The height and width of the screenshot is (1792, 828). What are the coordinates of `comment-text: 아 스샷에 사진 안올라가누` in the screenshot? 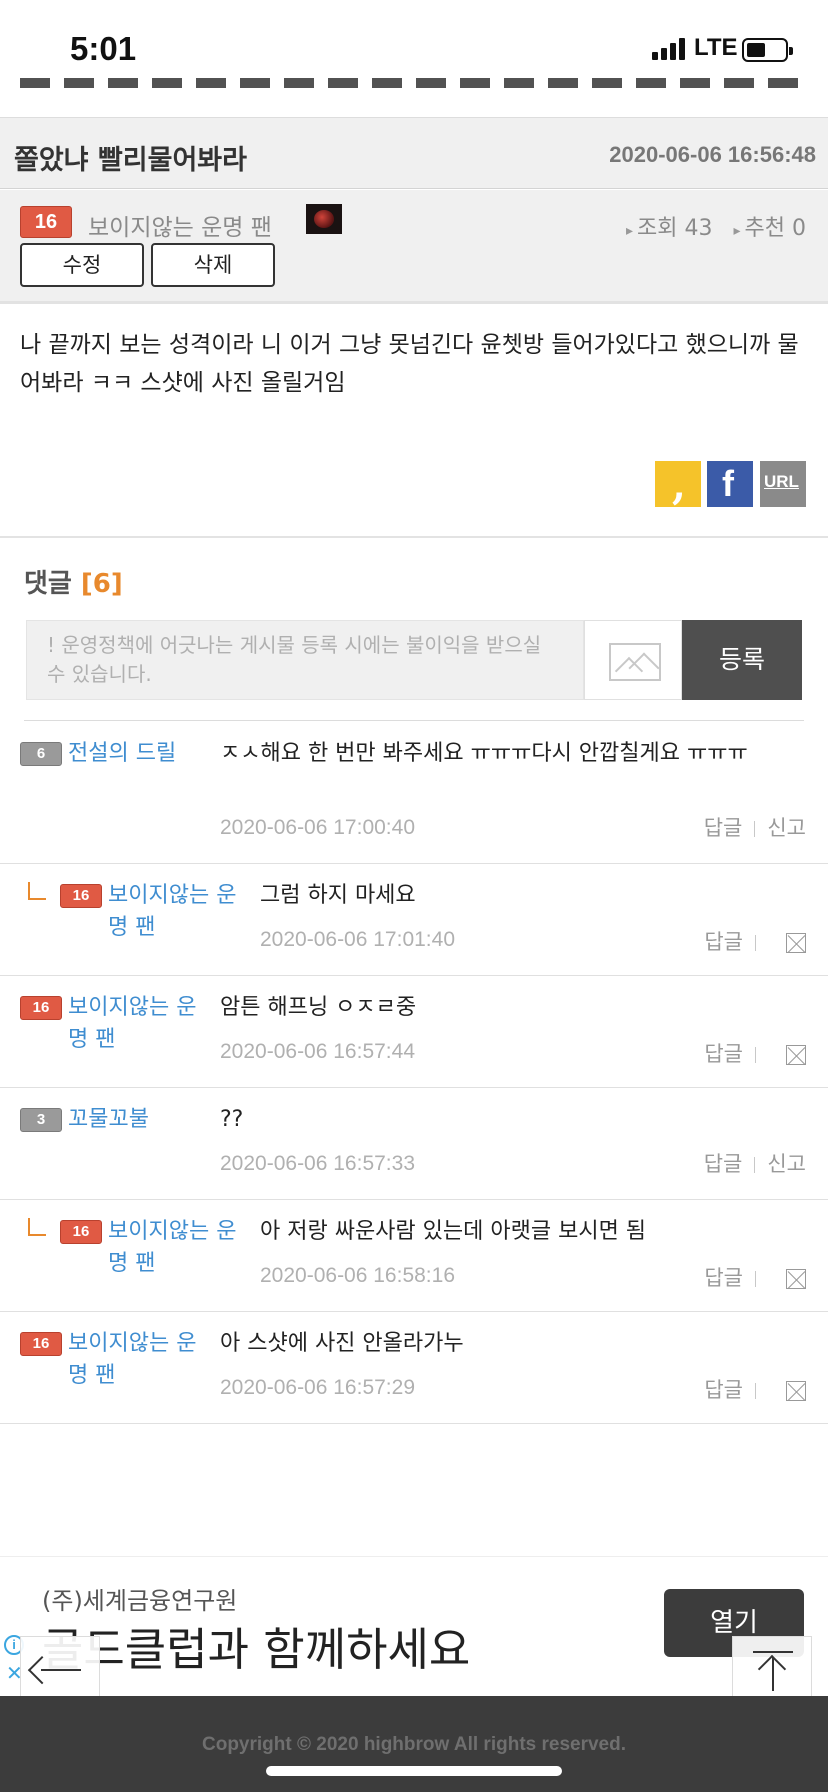 It's located at (342, 1343).